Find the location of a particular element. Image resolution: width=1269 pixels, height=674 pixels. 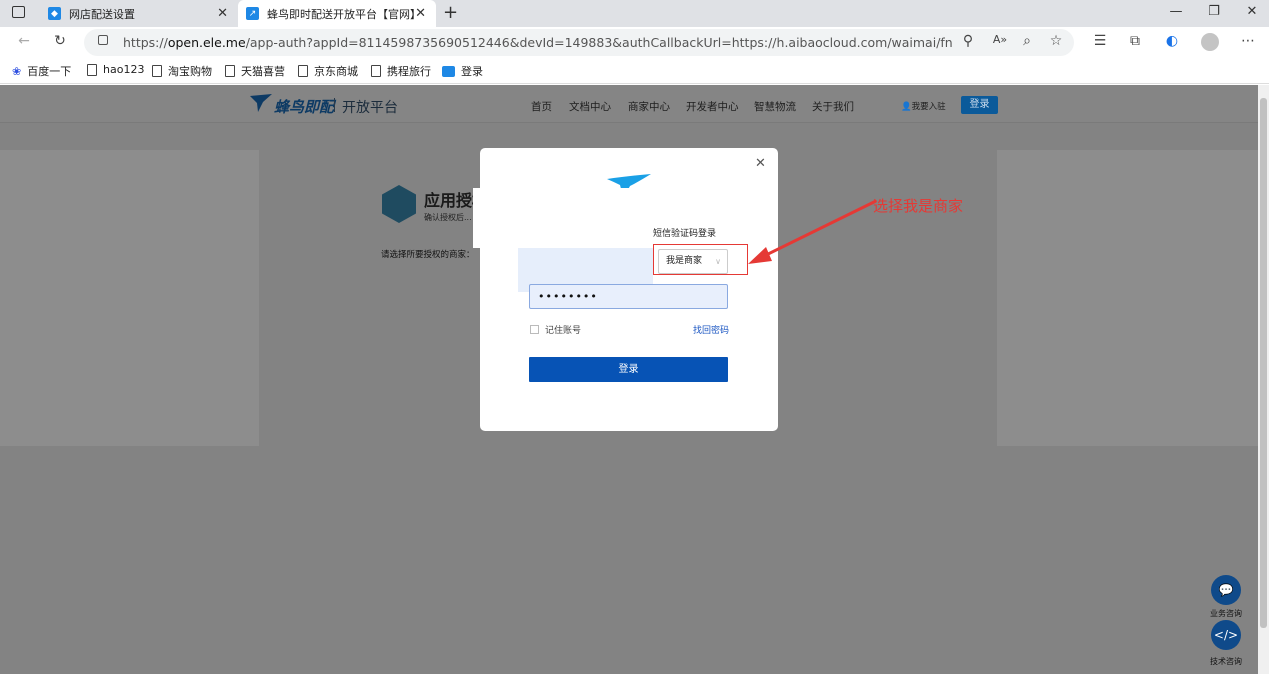

nav-developer: 开发者中心 is located at coordinates (712, 106).